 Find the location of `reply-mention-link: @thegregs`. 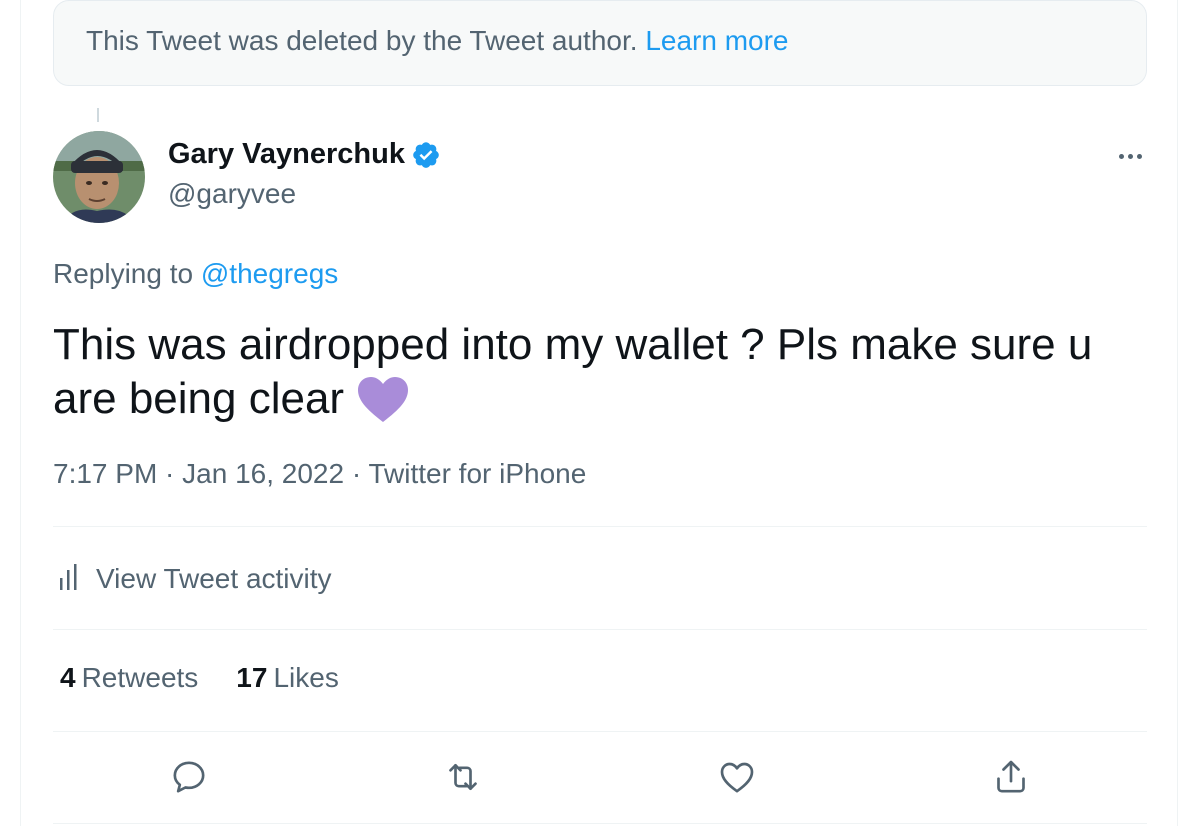

reply-mention-link: @thegregs is located at coordinates (269, 273).